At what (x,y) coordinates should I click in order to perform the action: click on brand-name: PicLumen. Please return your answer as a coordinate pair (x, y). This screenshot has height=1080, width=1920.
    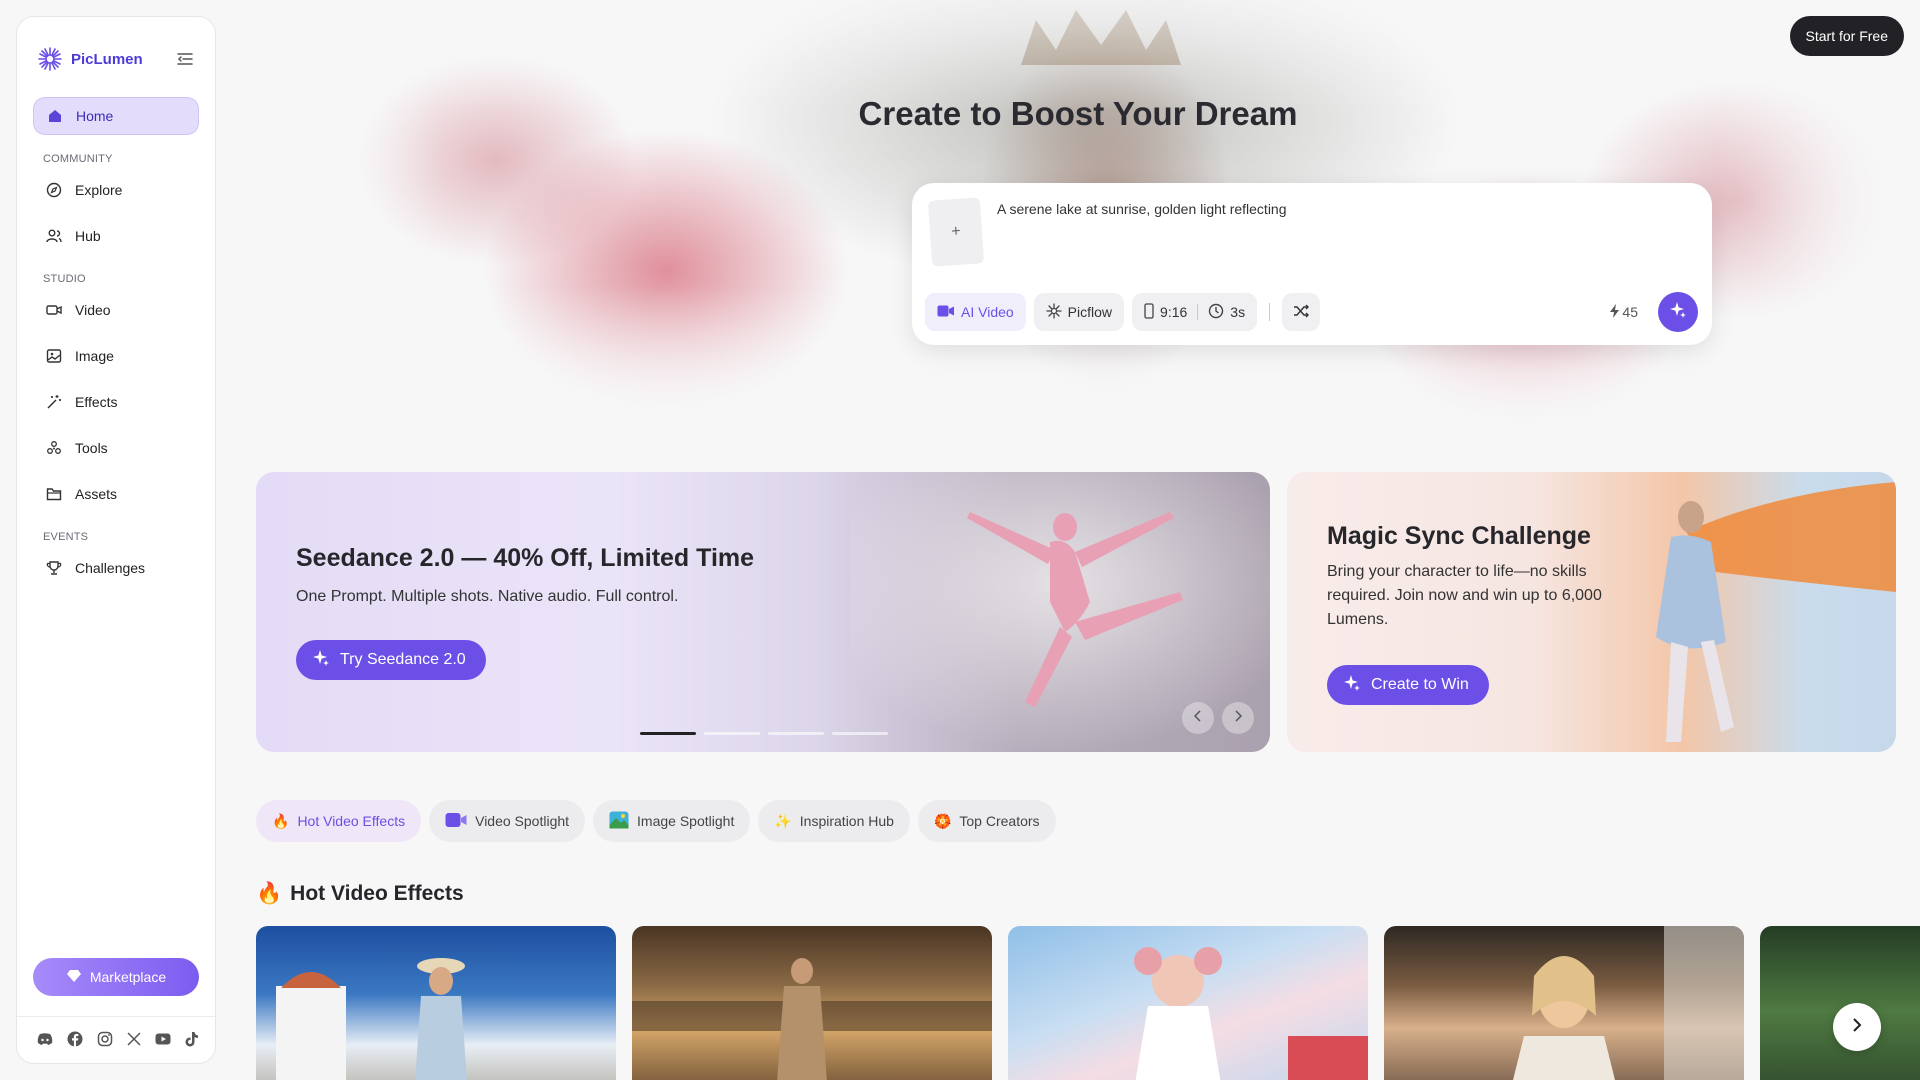
    Looking at the image, I should click on (107, 59).